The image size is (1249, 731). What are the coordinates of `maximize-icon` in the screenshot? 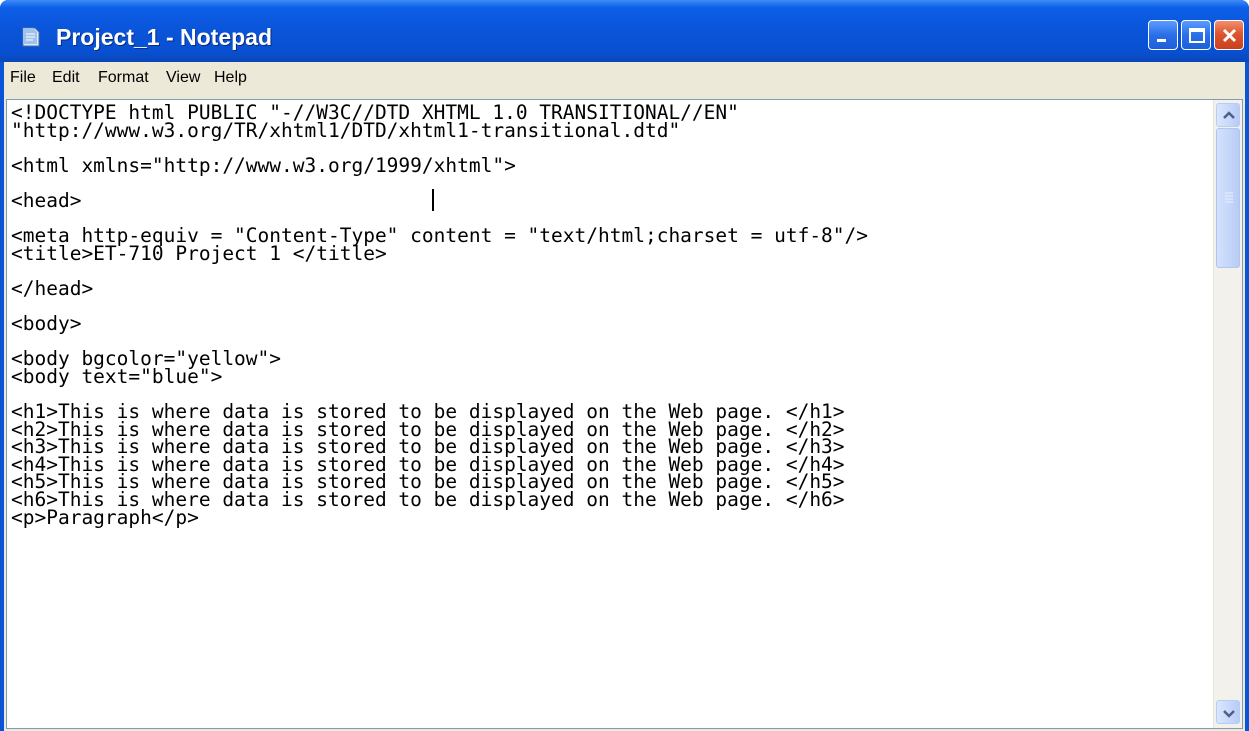 It's located at (1197, 35).